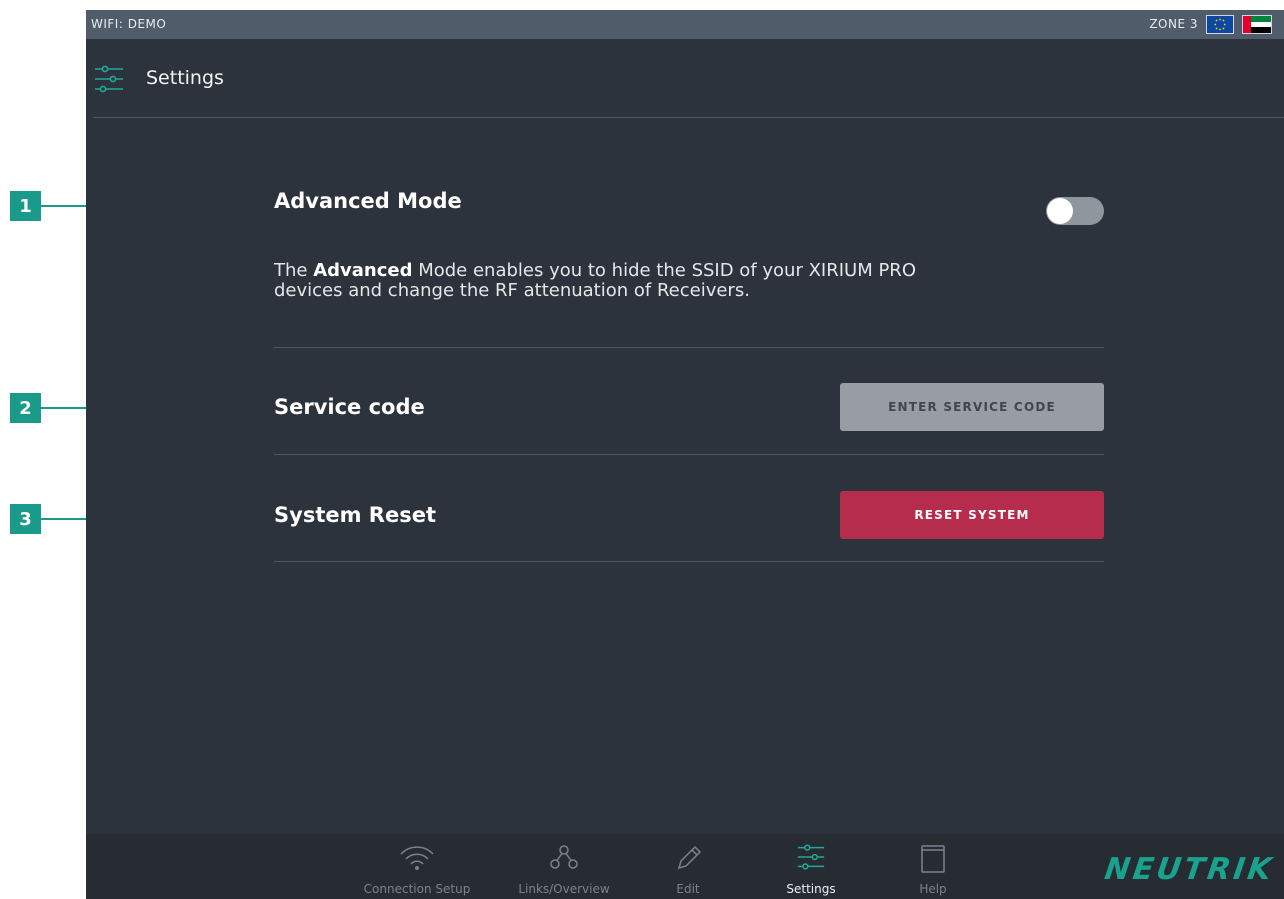 Image resolution: width=1284 pixels, height=899 pixels. What do you see at coordinates (972, 407) in the screenshot?
I see `enter-service-code-button: ENTER SERVICE CODE` at bounding box center [972, 407].